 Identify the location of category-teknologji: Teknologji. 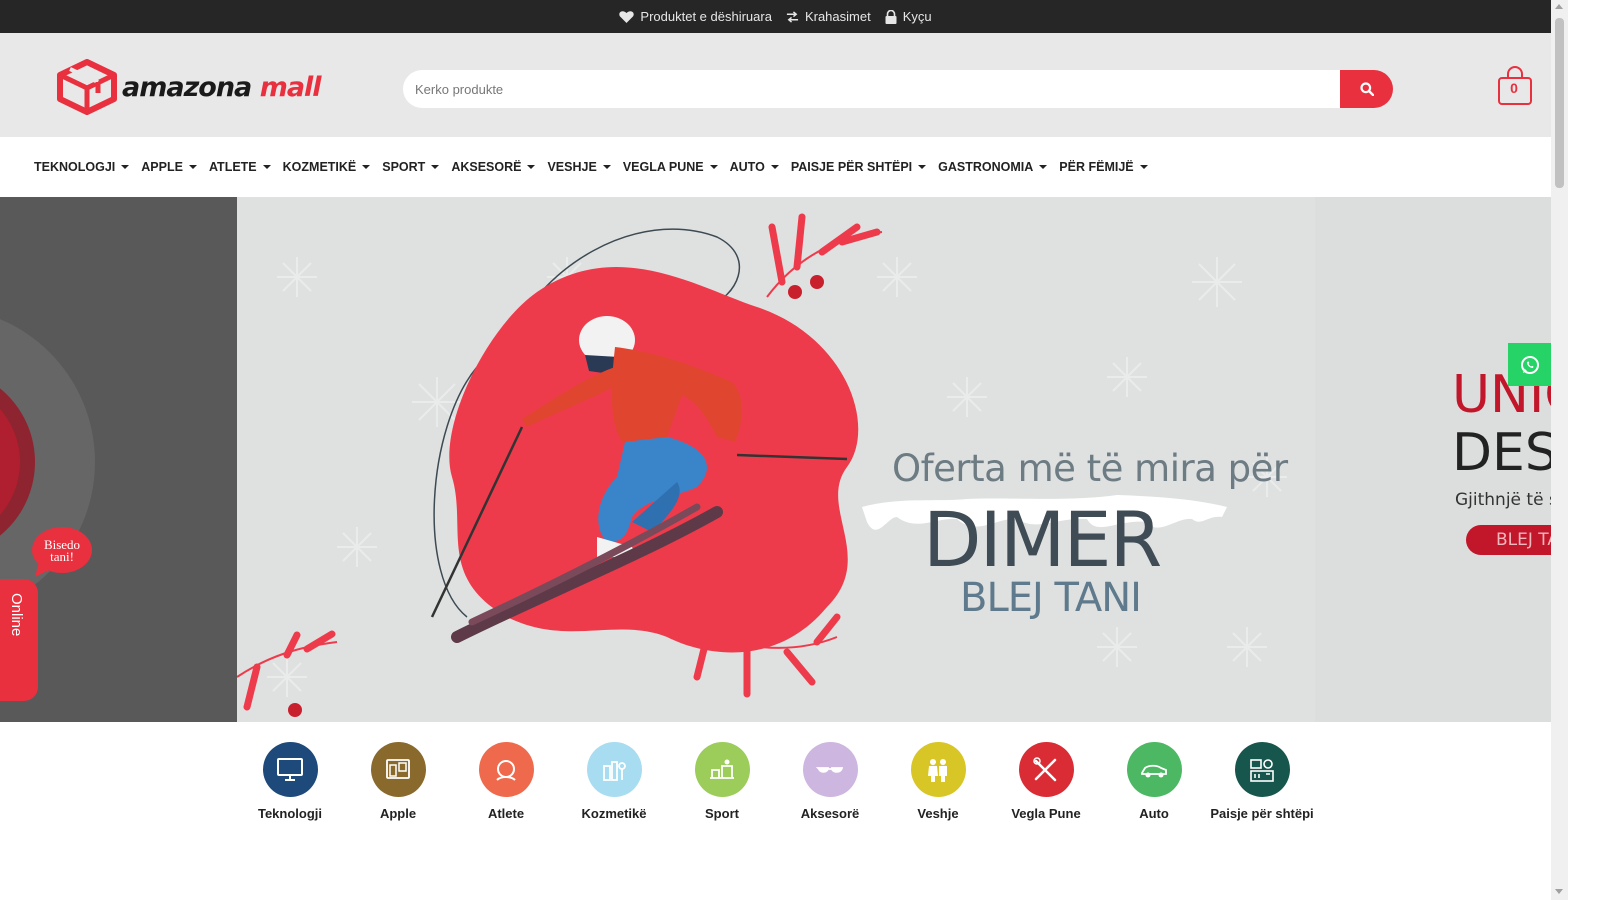
(290, 782).